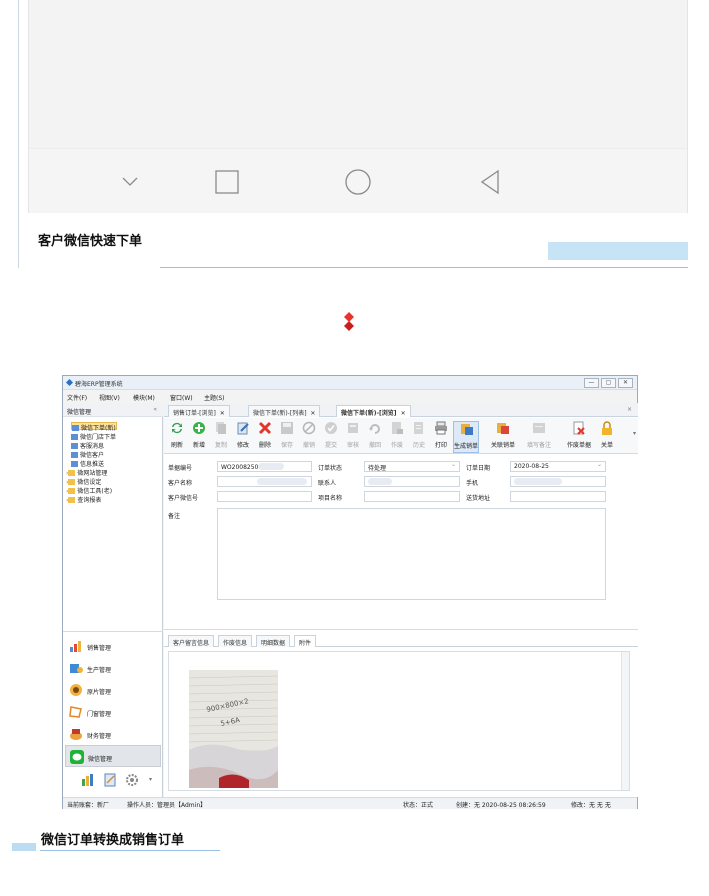 This screenshot has width=709, height=896. Describe the element at coordinates (130, 182) in the screenshot. I see `chevron-down-icon` at that location.